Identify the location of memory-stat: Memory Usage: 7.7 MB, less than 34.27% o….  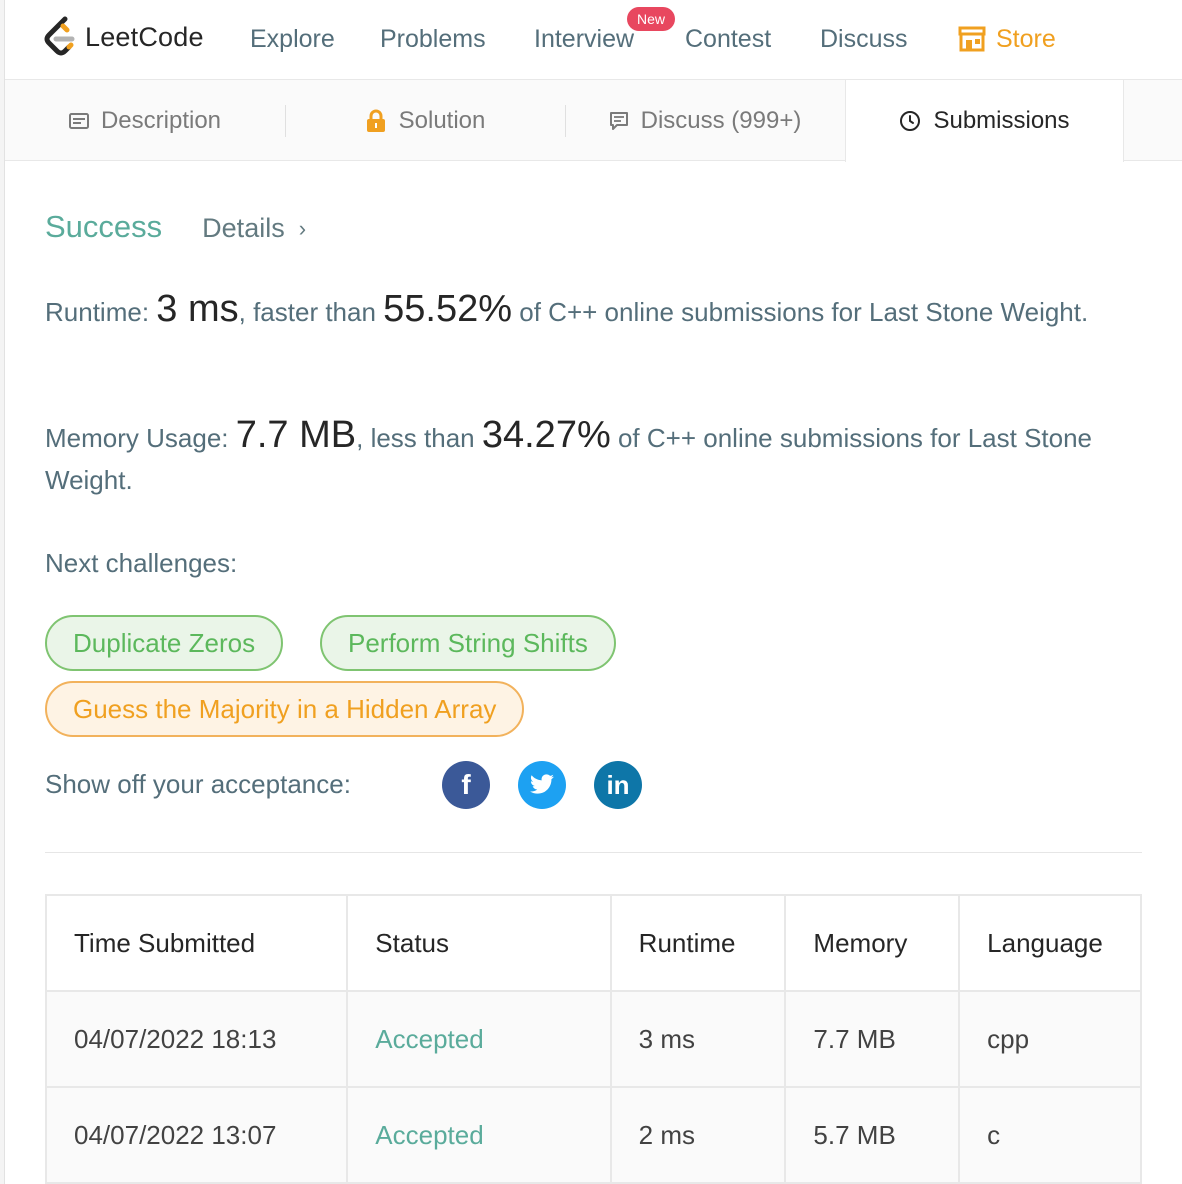
(590, 457).